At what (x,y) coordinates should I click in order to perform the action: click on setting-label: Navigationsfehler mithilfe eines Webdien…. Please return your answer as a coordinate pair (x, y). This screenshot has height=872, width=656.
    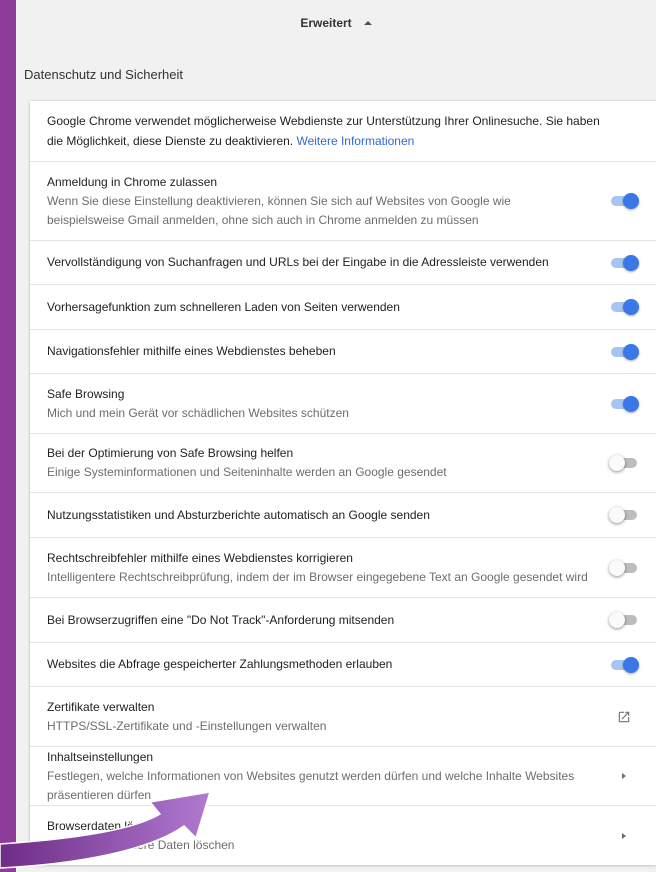
    Looking at the image, I should click on (191, 351).